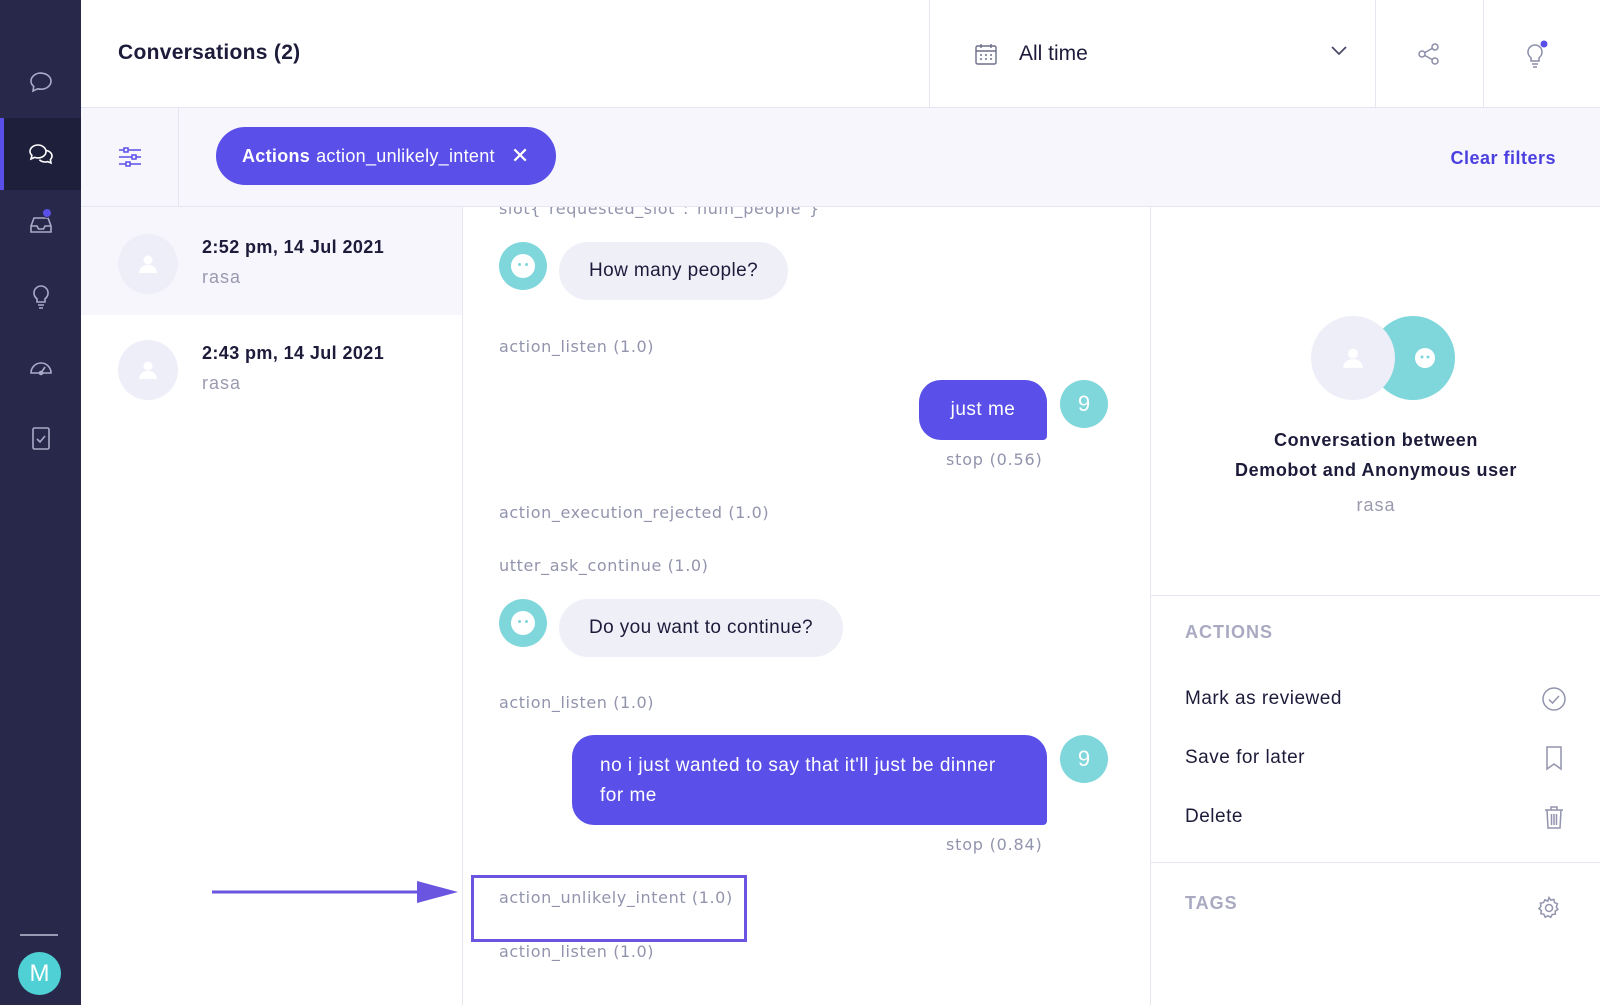  I want to click on speedometer-icon, so click(40, 369).